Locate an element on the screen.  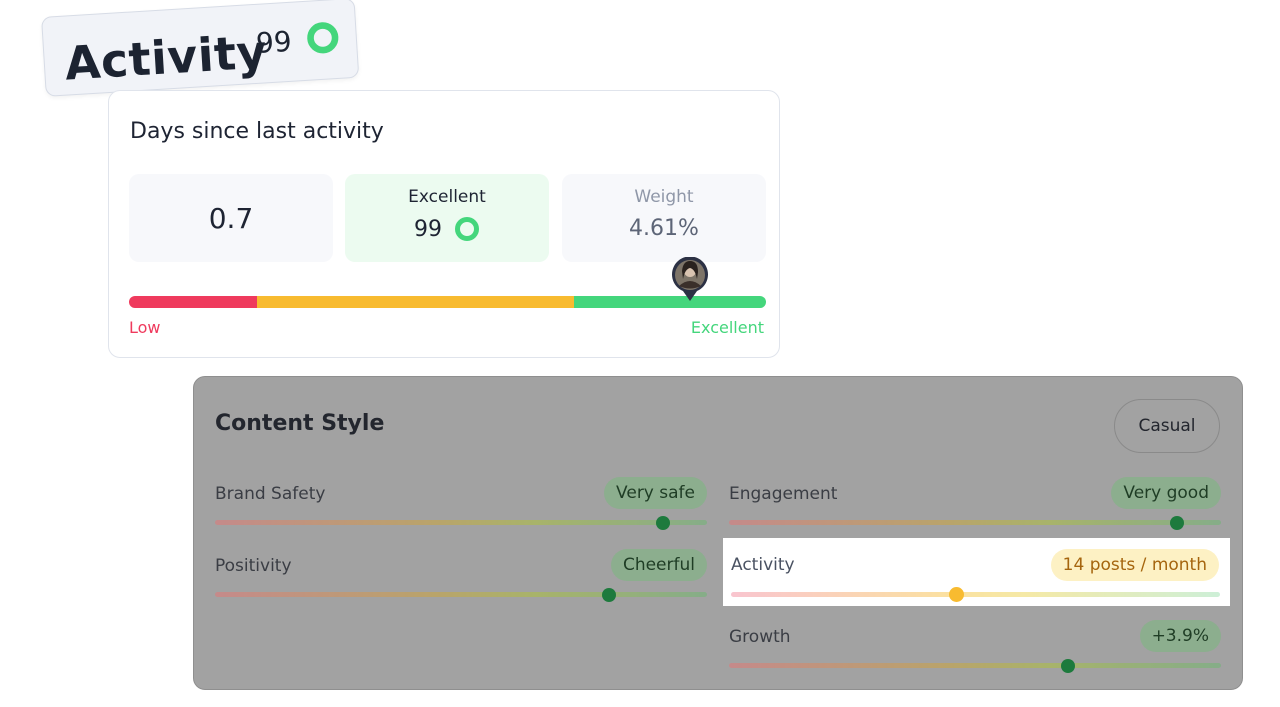
scale-segment-mid is located at coordinates (415, 302).